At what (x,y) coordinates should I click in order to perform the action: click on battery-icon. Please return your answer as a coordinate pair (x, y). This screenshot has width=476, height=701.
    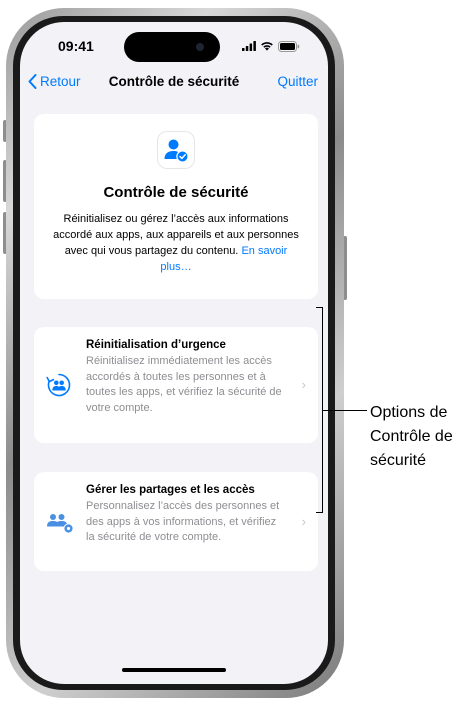
    Looking at the image, I should click on (289, 46).